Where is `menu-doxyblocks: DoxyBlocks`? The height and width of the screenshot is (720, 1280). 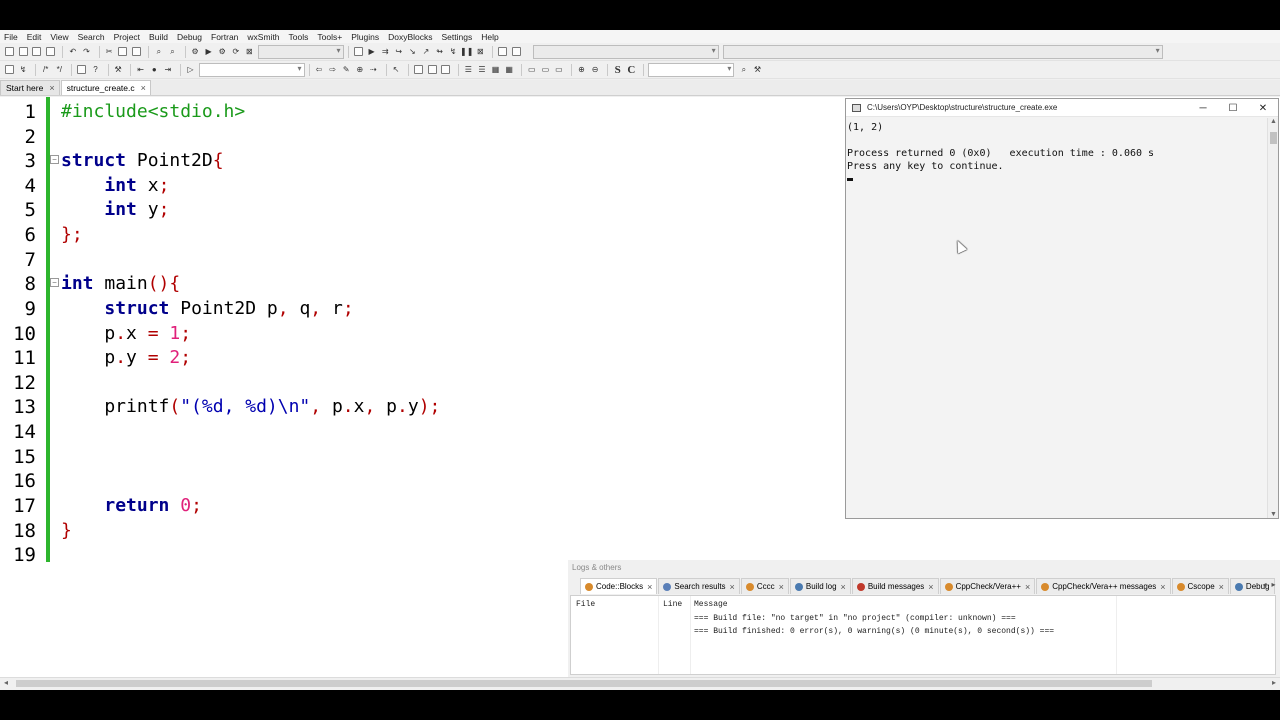
menu-doxyblocks: DoxyBlocks is located at coordinates (410, 37).